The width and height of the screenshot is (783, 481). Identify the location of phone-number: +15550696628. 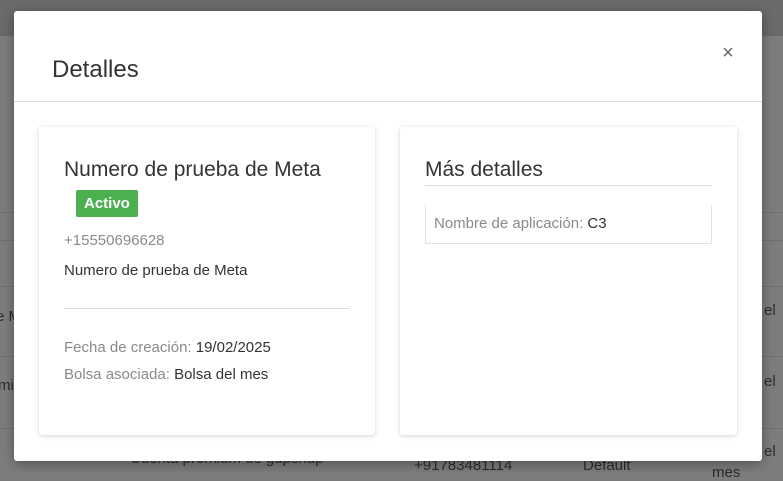
(114, 240).